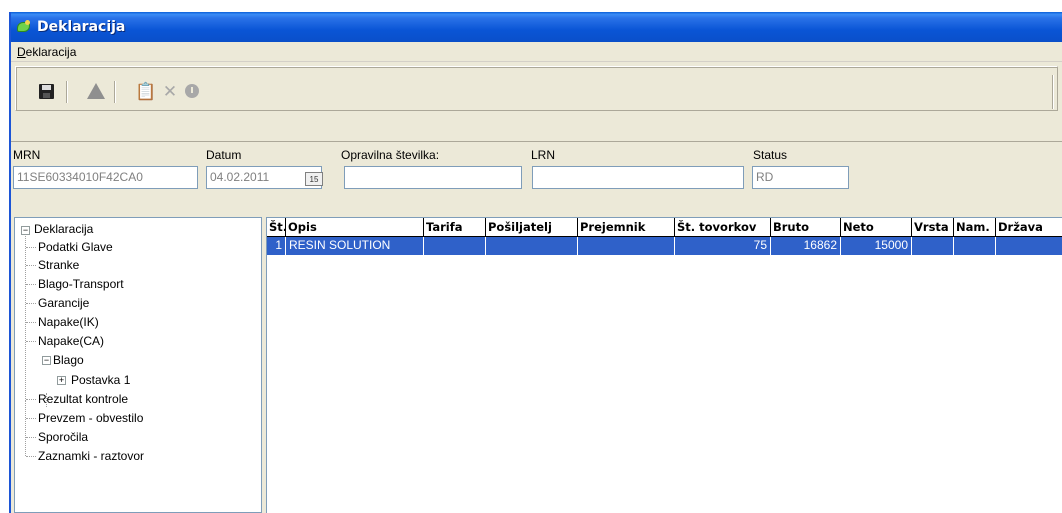 The width and height of the screenshot is (1062, 513). What do you see at coordinates (433, 177) in the screenshot?
I see `opravilna-field` at bounding box center [433, 177].